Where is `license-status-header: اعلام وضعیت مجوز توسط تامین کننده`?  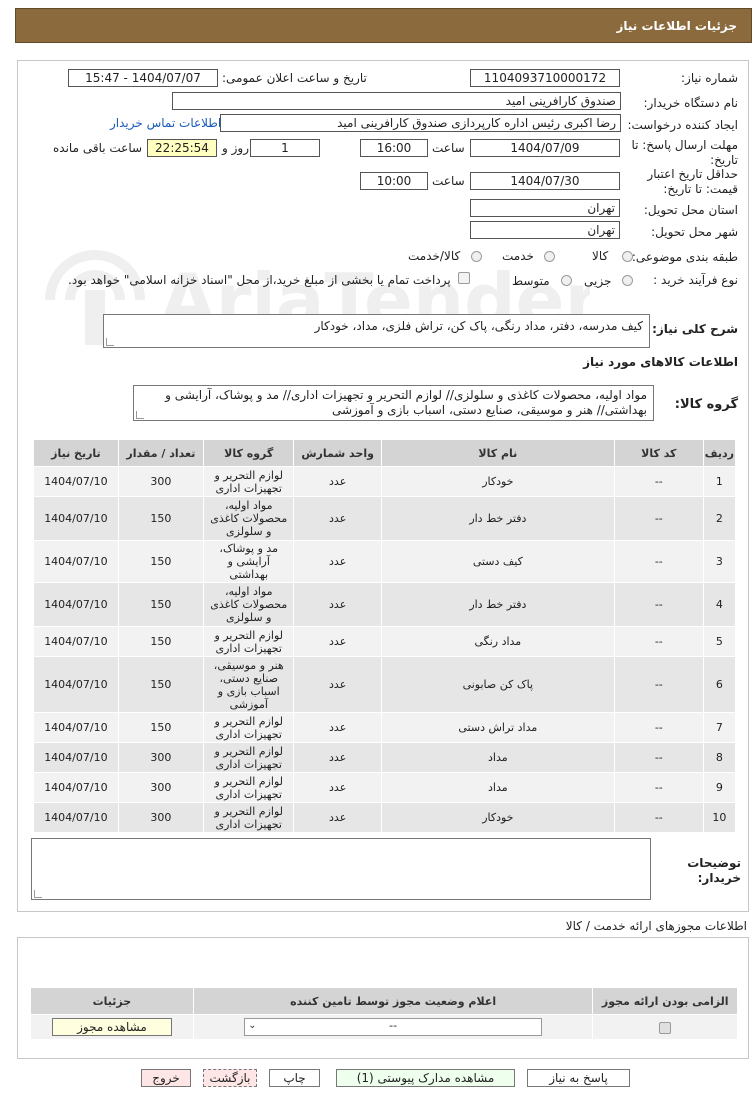
license-status-header: اعلام وضعیت مجوز توسط تامین کننده is located at coordinates (393, 1001).